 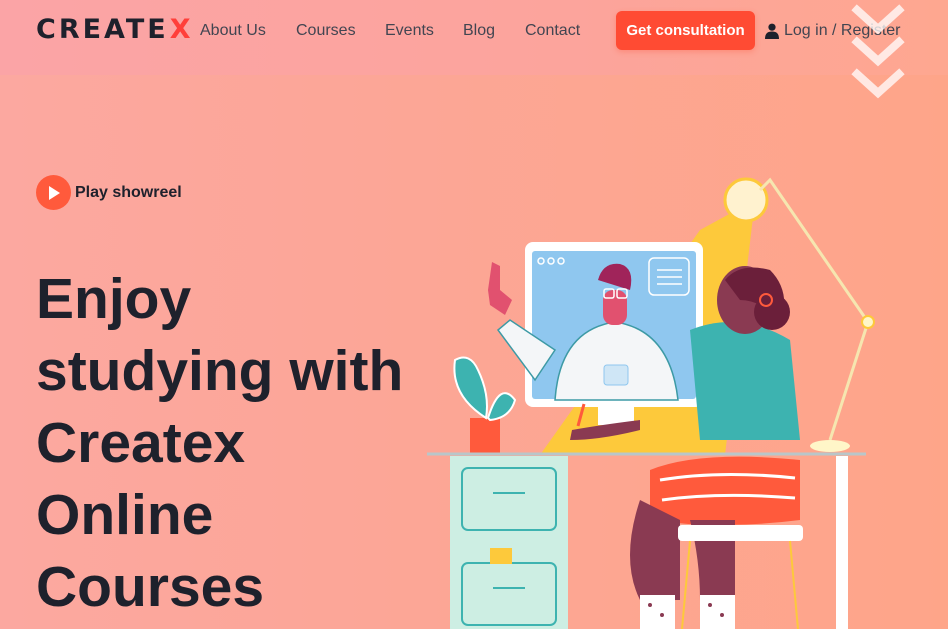 I want to click on showreel-label: Play showreel, so click(x=128, y=192).